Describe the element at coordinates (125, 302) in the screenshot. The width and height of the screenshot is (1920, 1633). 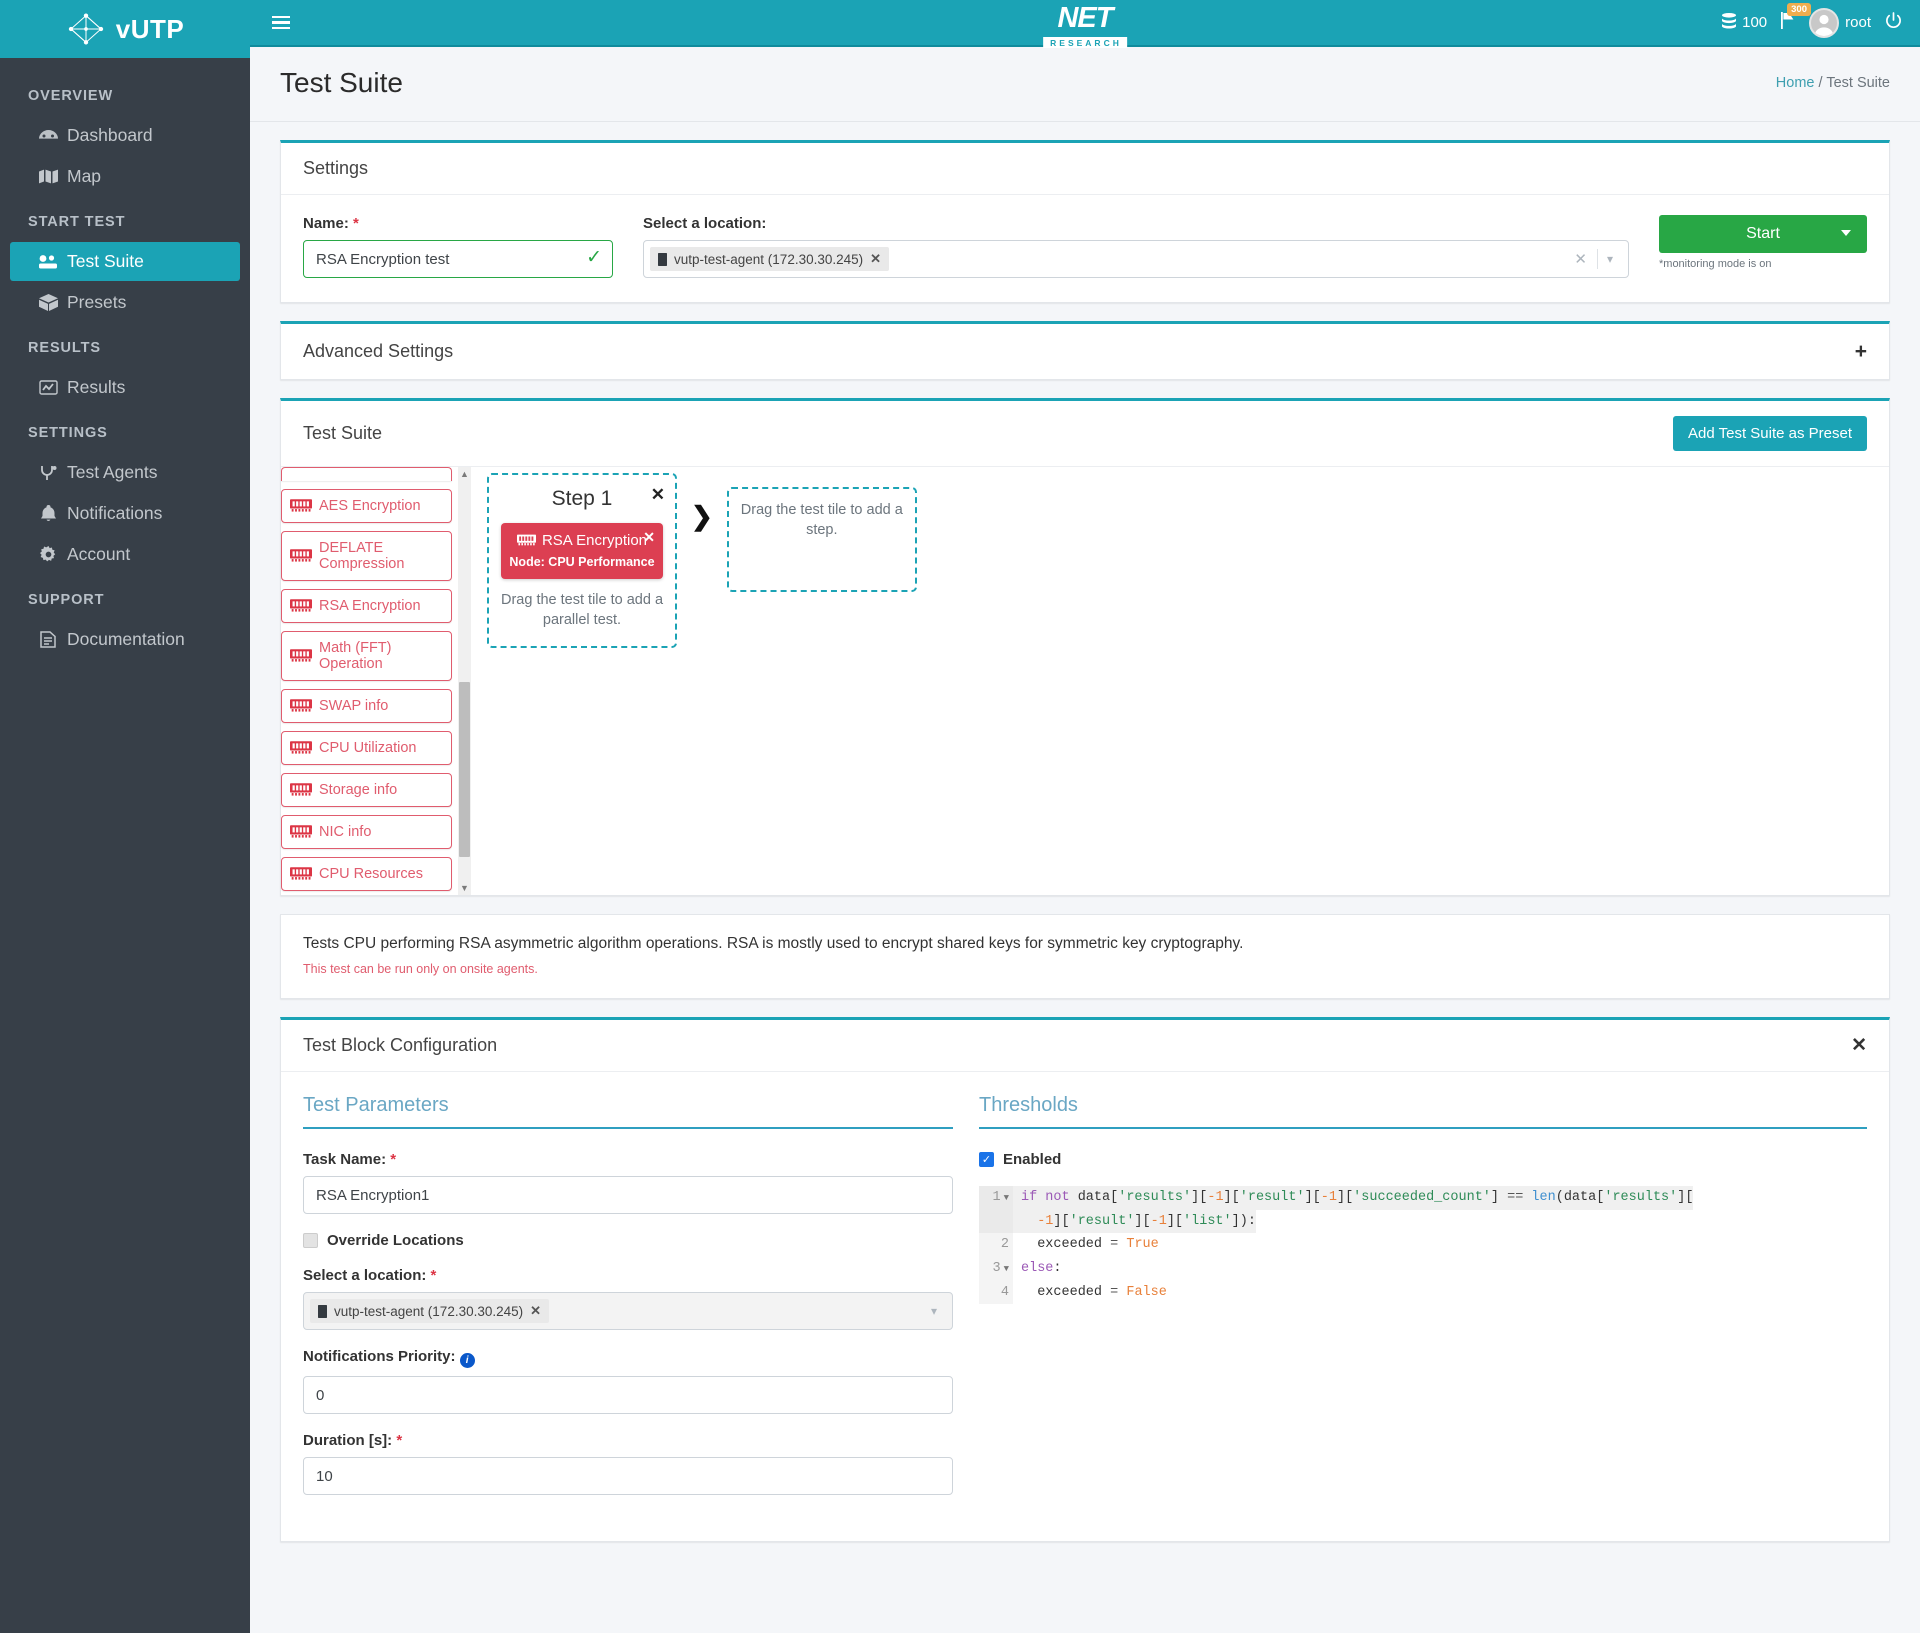
I see `sidebar-item-presets: Presets` at that location.